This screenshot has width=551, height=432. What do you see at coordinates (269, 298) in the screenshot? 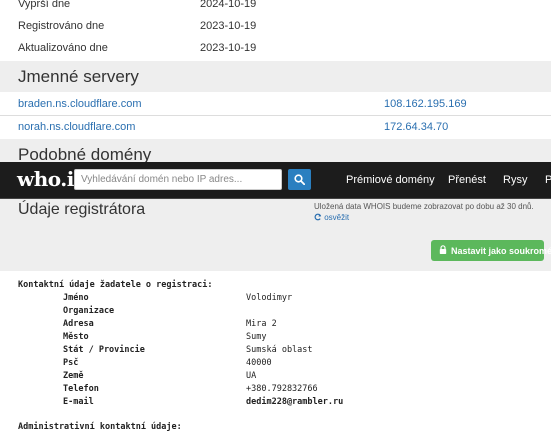
I see `field-value: Volodimyr` at bounding box center [269, 298].